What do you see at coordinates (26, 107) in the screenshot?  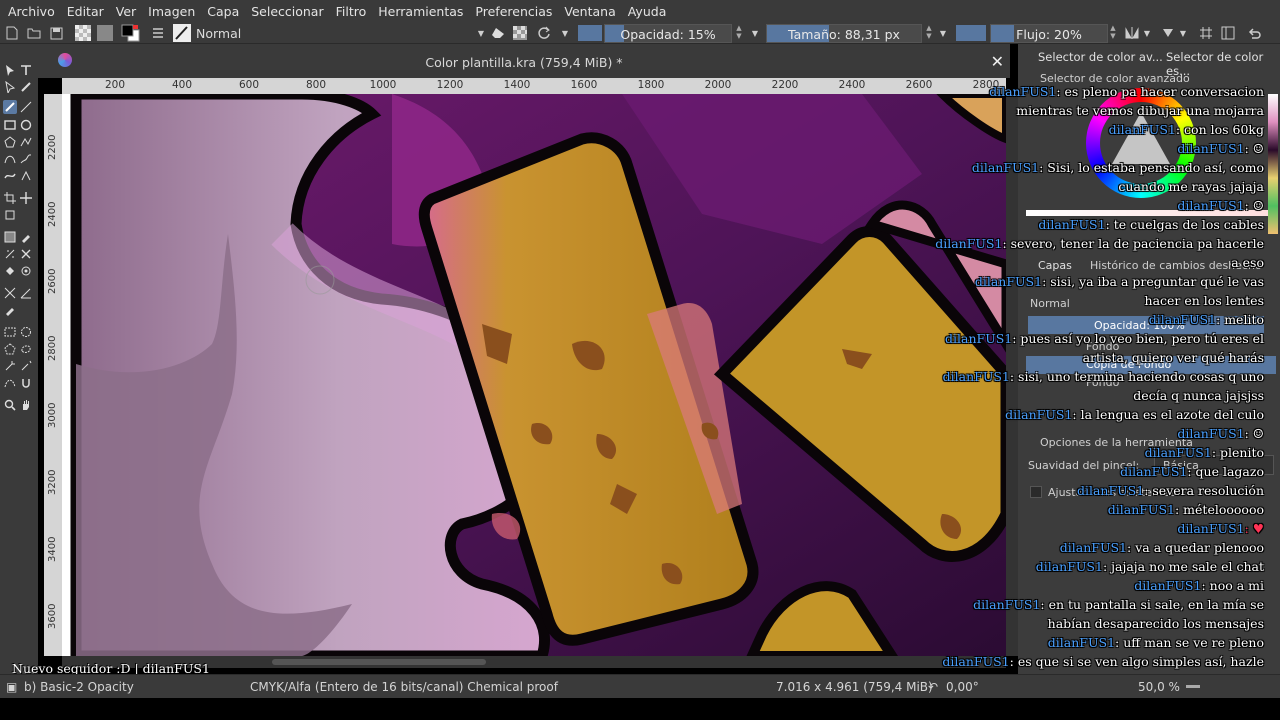 I see `line-tool-icon` at bounding box center [26, 107].